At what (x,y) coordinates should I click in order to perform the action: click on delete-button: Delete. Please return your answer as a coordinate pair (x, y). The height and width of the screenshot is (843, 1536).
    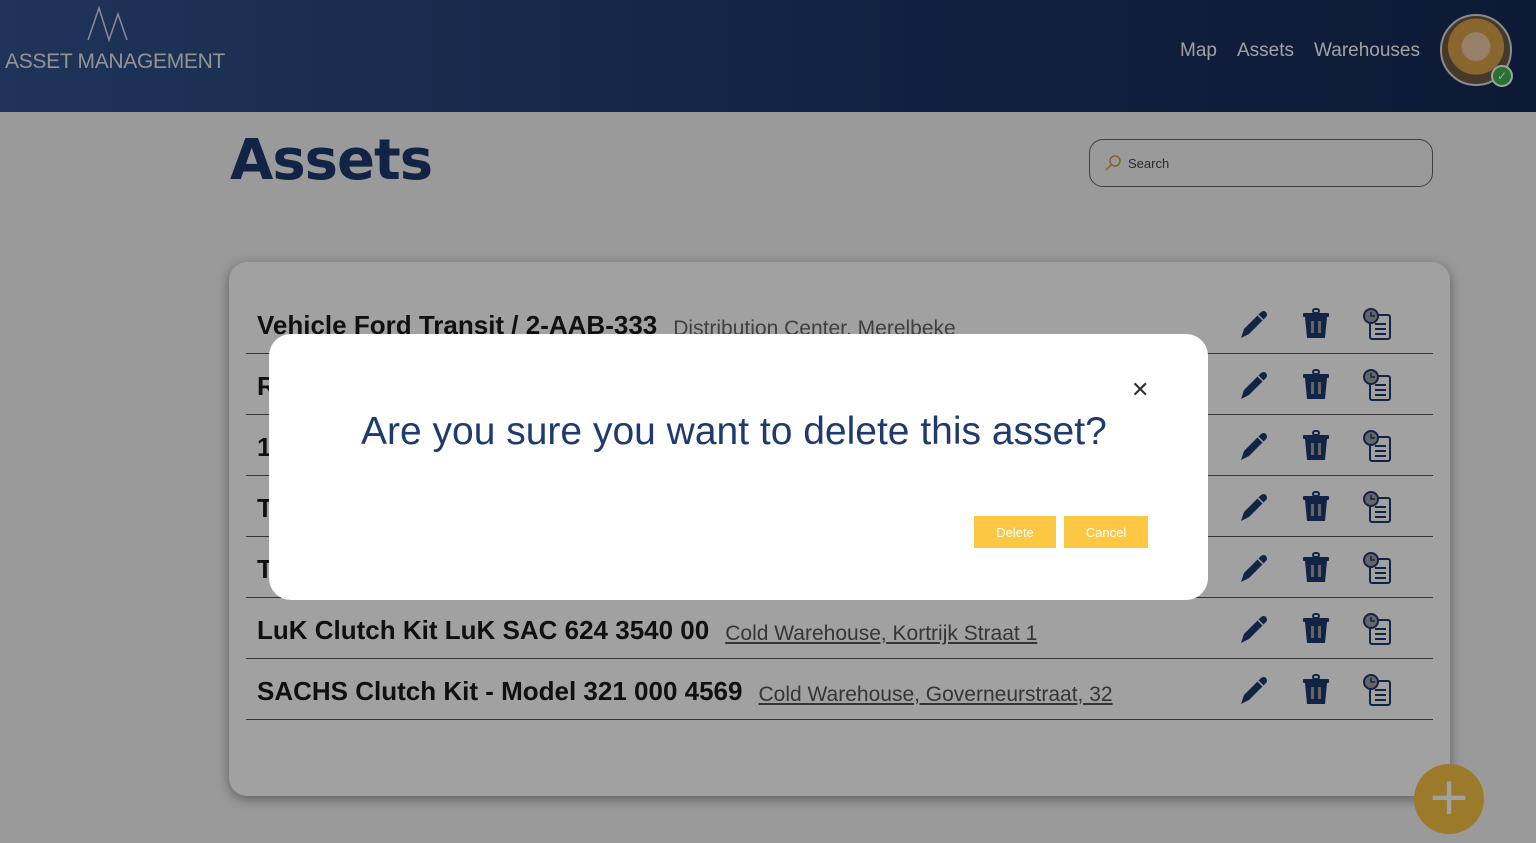
    Looking at the image, I should click on (1015, 532).